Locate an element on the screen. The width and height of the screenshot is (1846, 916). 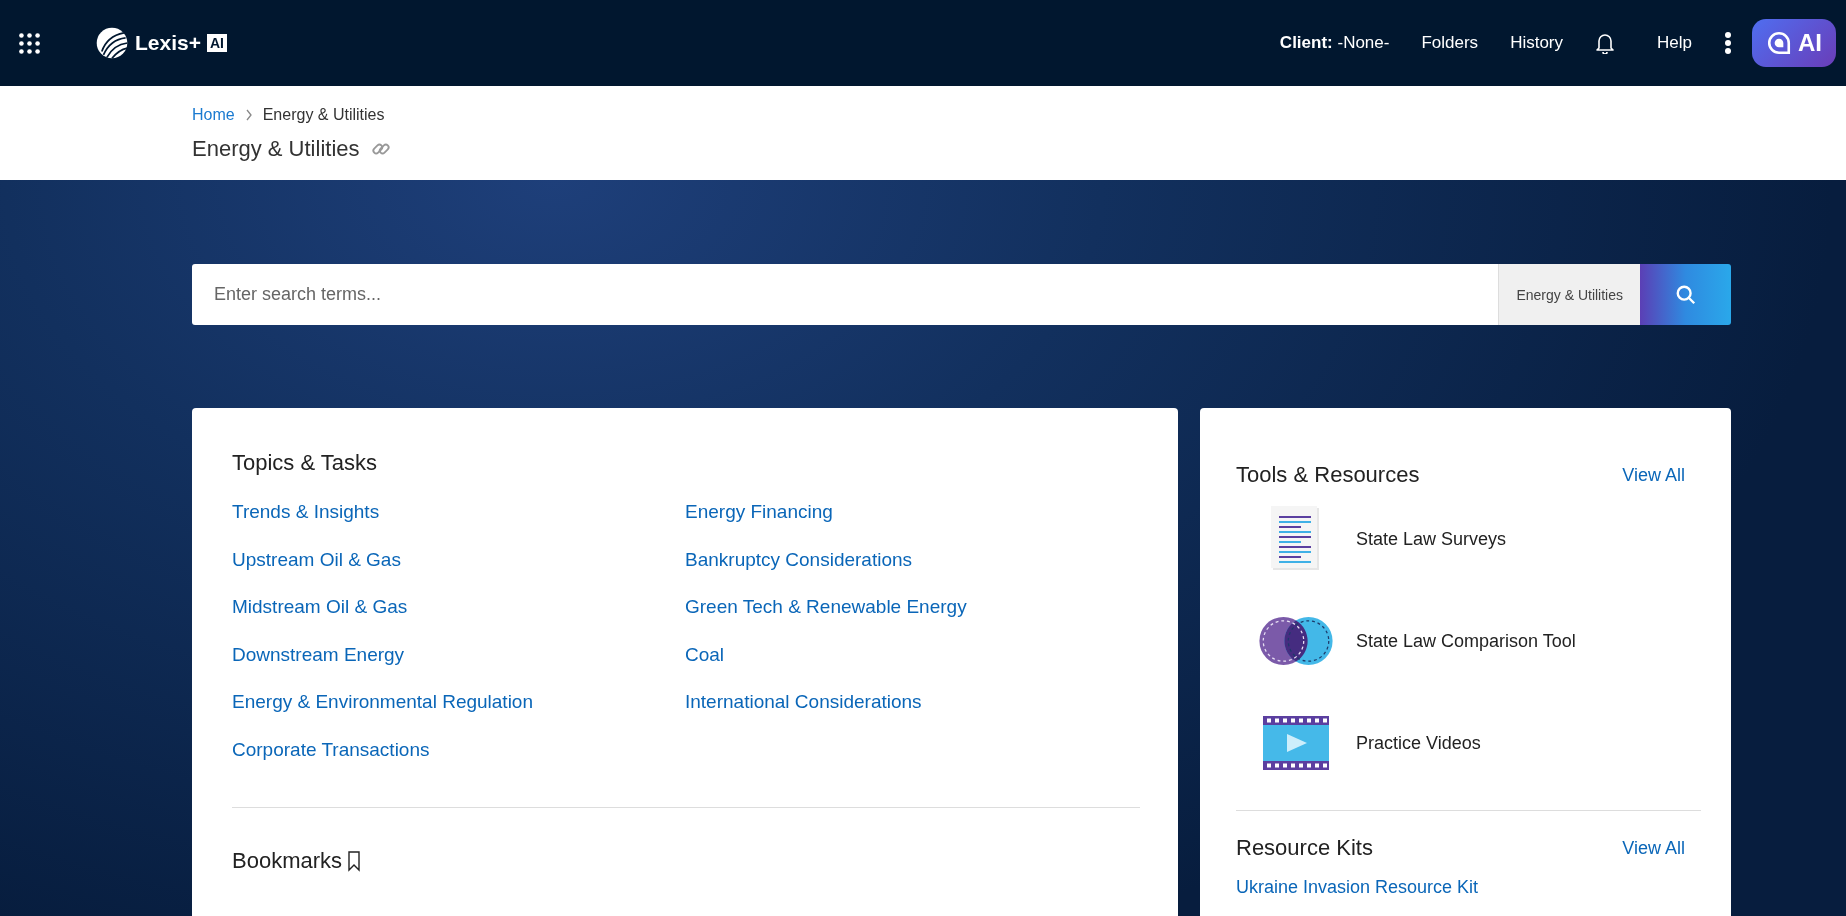
search-scope: Energy & Utilities is located at coordinates (1569, 294).